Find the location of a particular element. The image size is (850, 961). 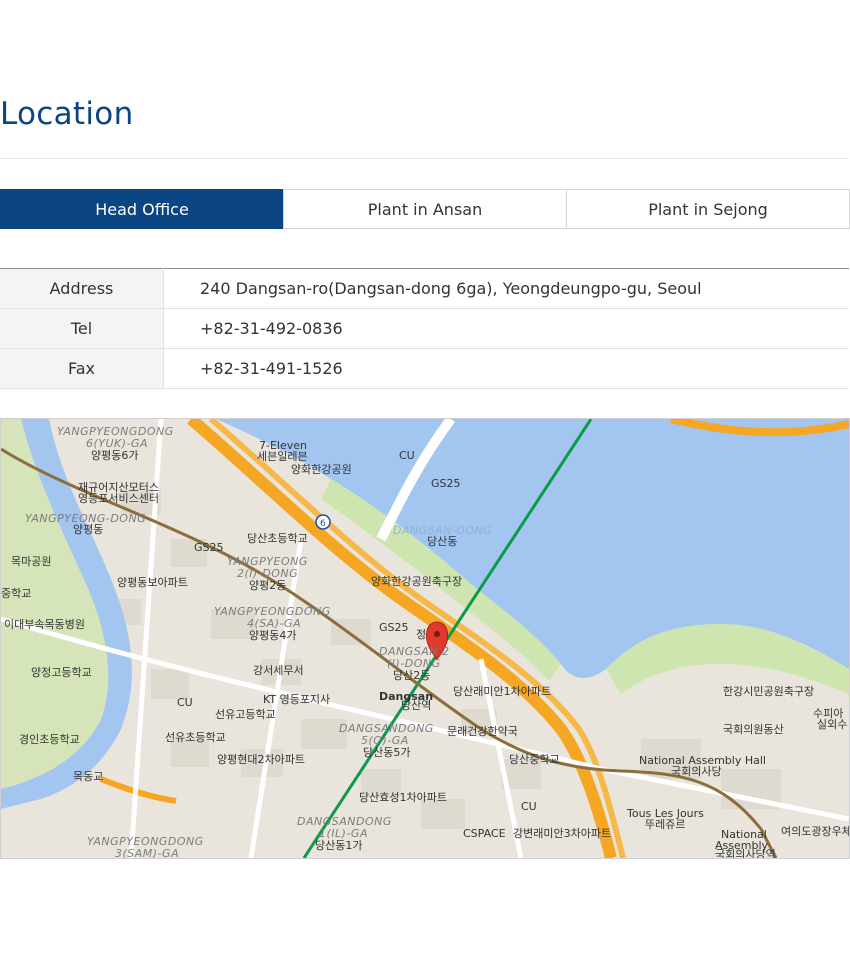

table-row: Fax +82-31-491-1526 is located at coordinates (424, 368).